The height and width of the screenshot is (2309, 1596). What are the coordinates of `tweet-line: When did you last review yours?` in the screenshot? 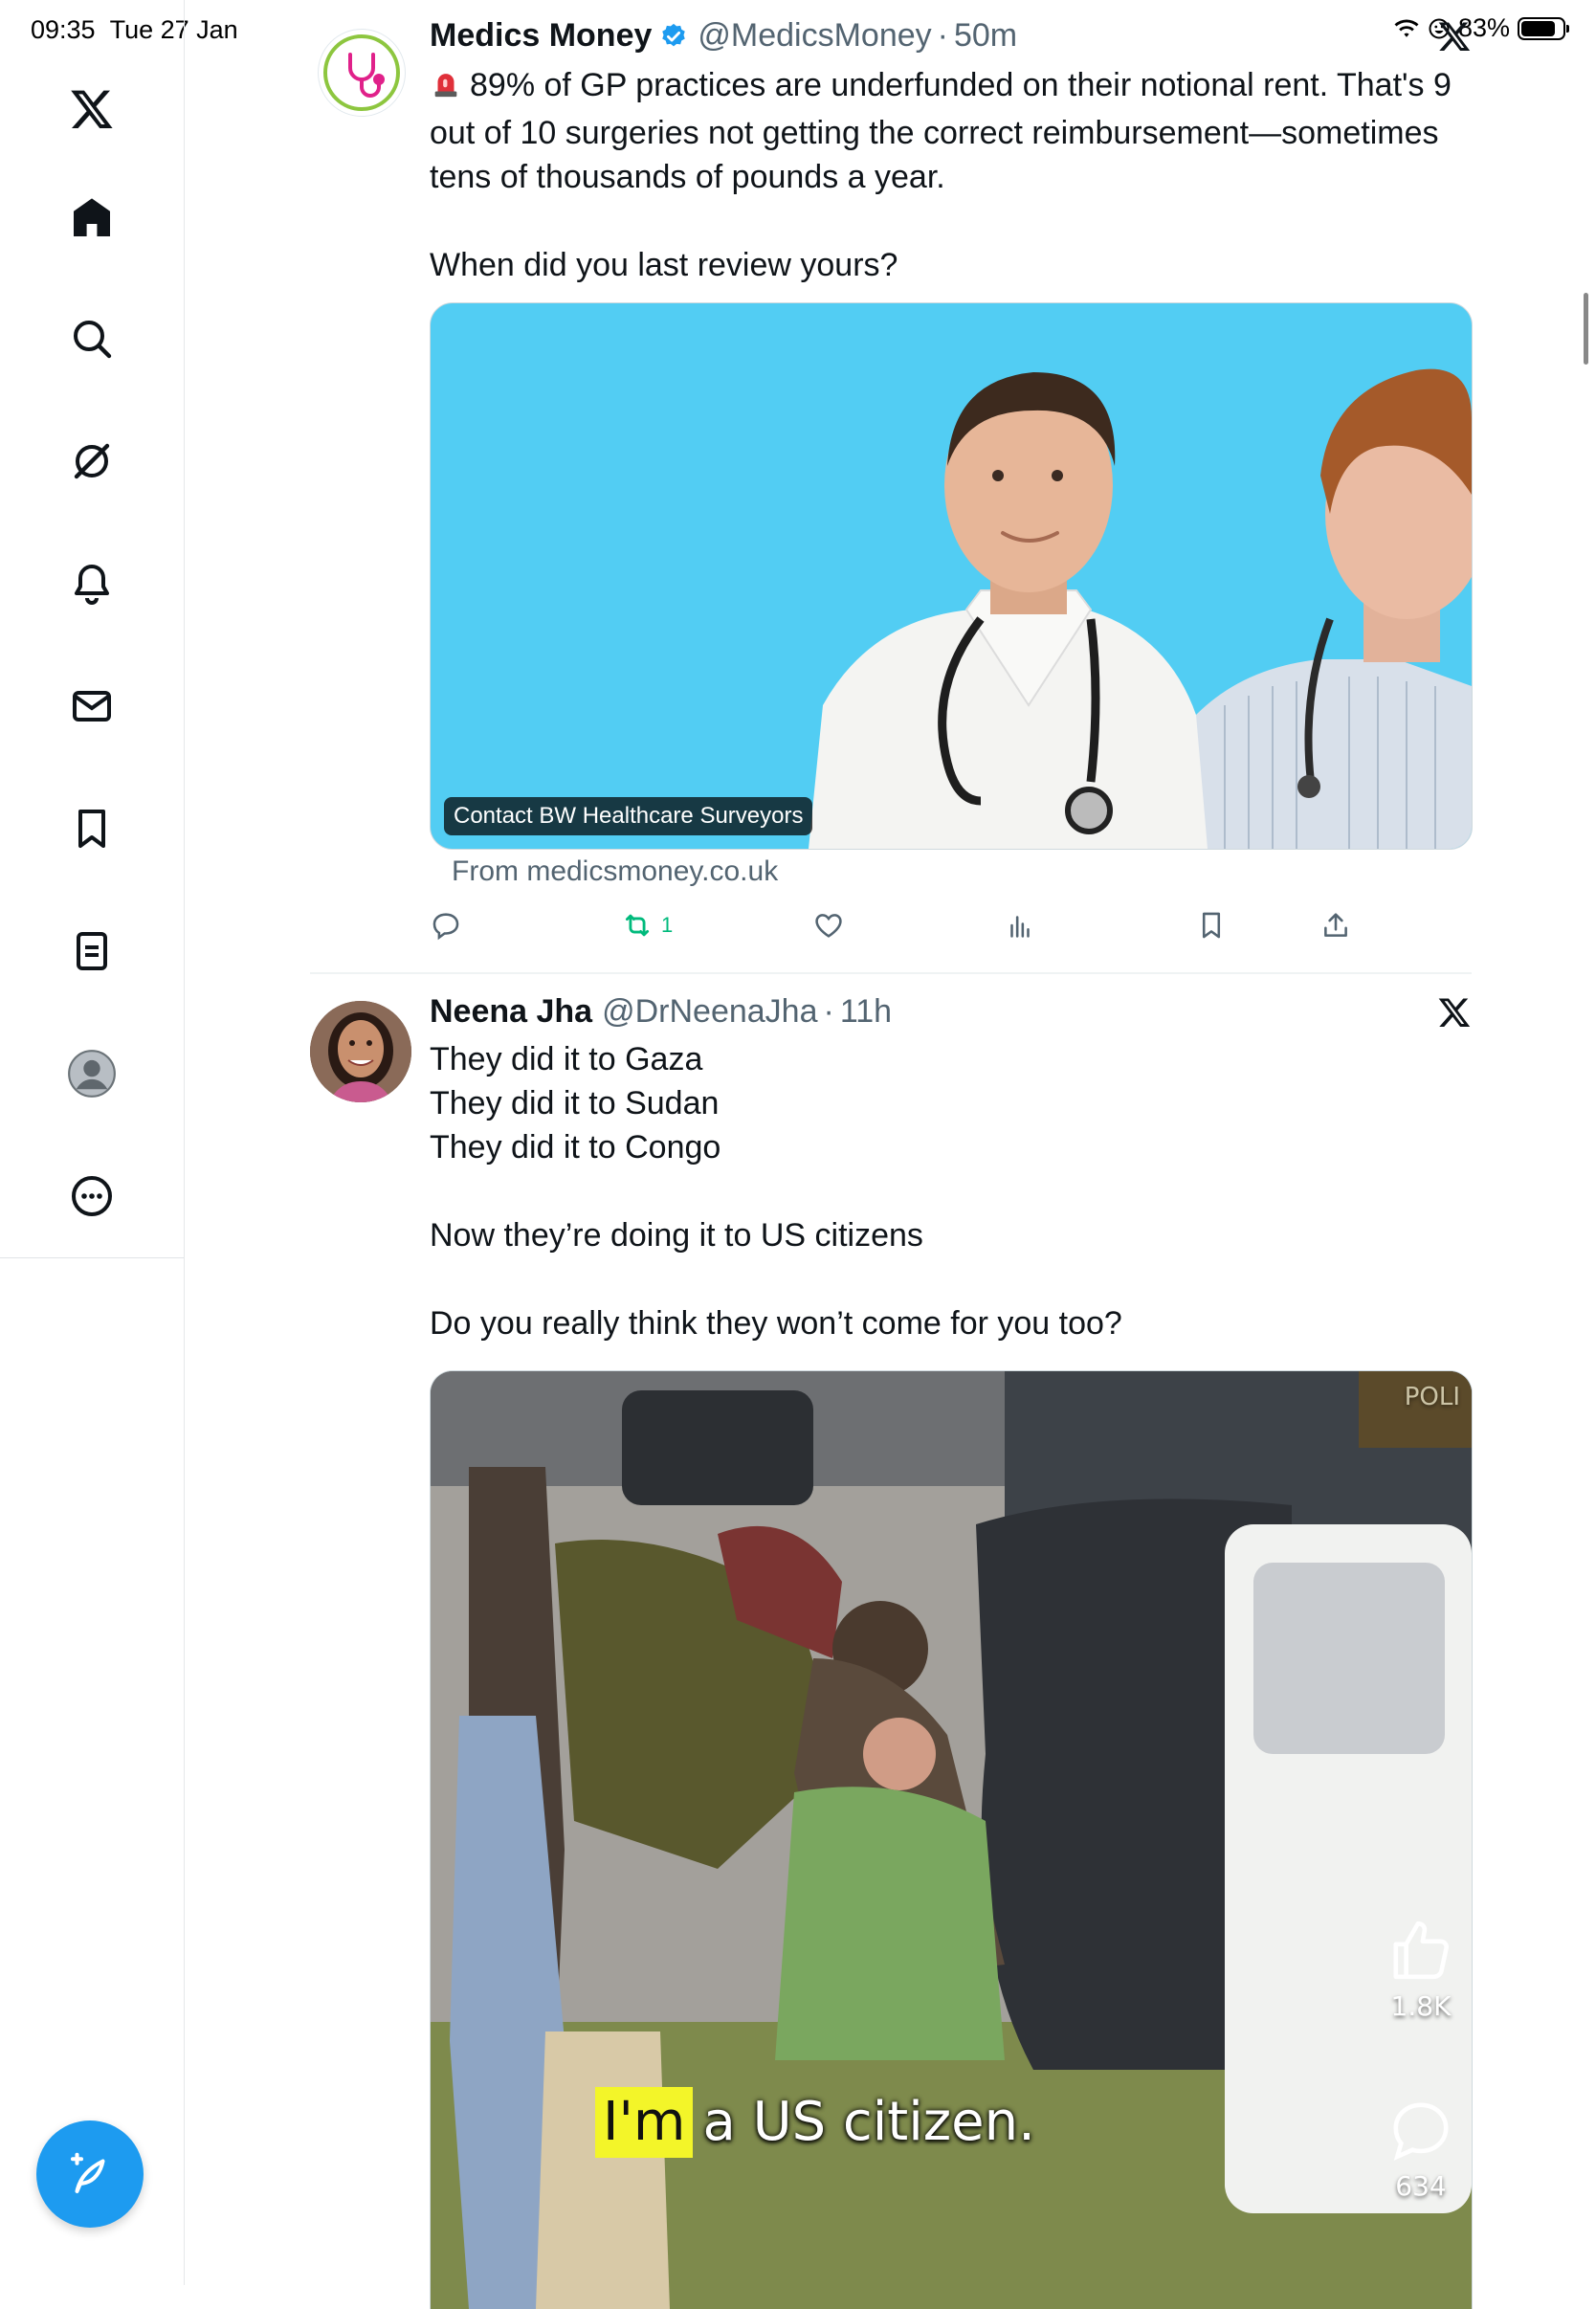 It's located at (664, 265).